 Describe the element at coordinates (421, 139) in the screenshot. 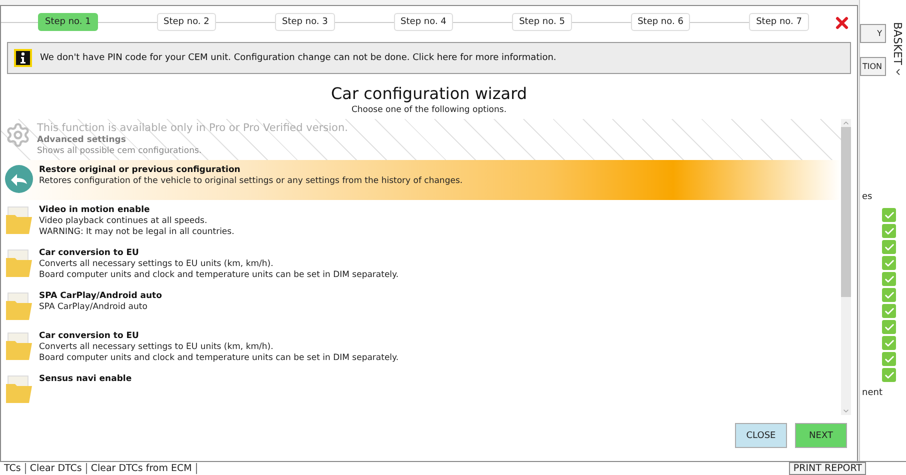

I see `option-item: This function is available only in Pro or Pro Verified version. Advanced settings Shows all possible cem configurations.` at that location.